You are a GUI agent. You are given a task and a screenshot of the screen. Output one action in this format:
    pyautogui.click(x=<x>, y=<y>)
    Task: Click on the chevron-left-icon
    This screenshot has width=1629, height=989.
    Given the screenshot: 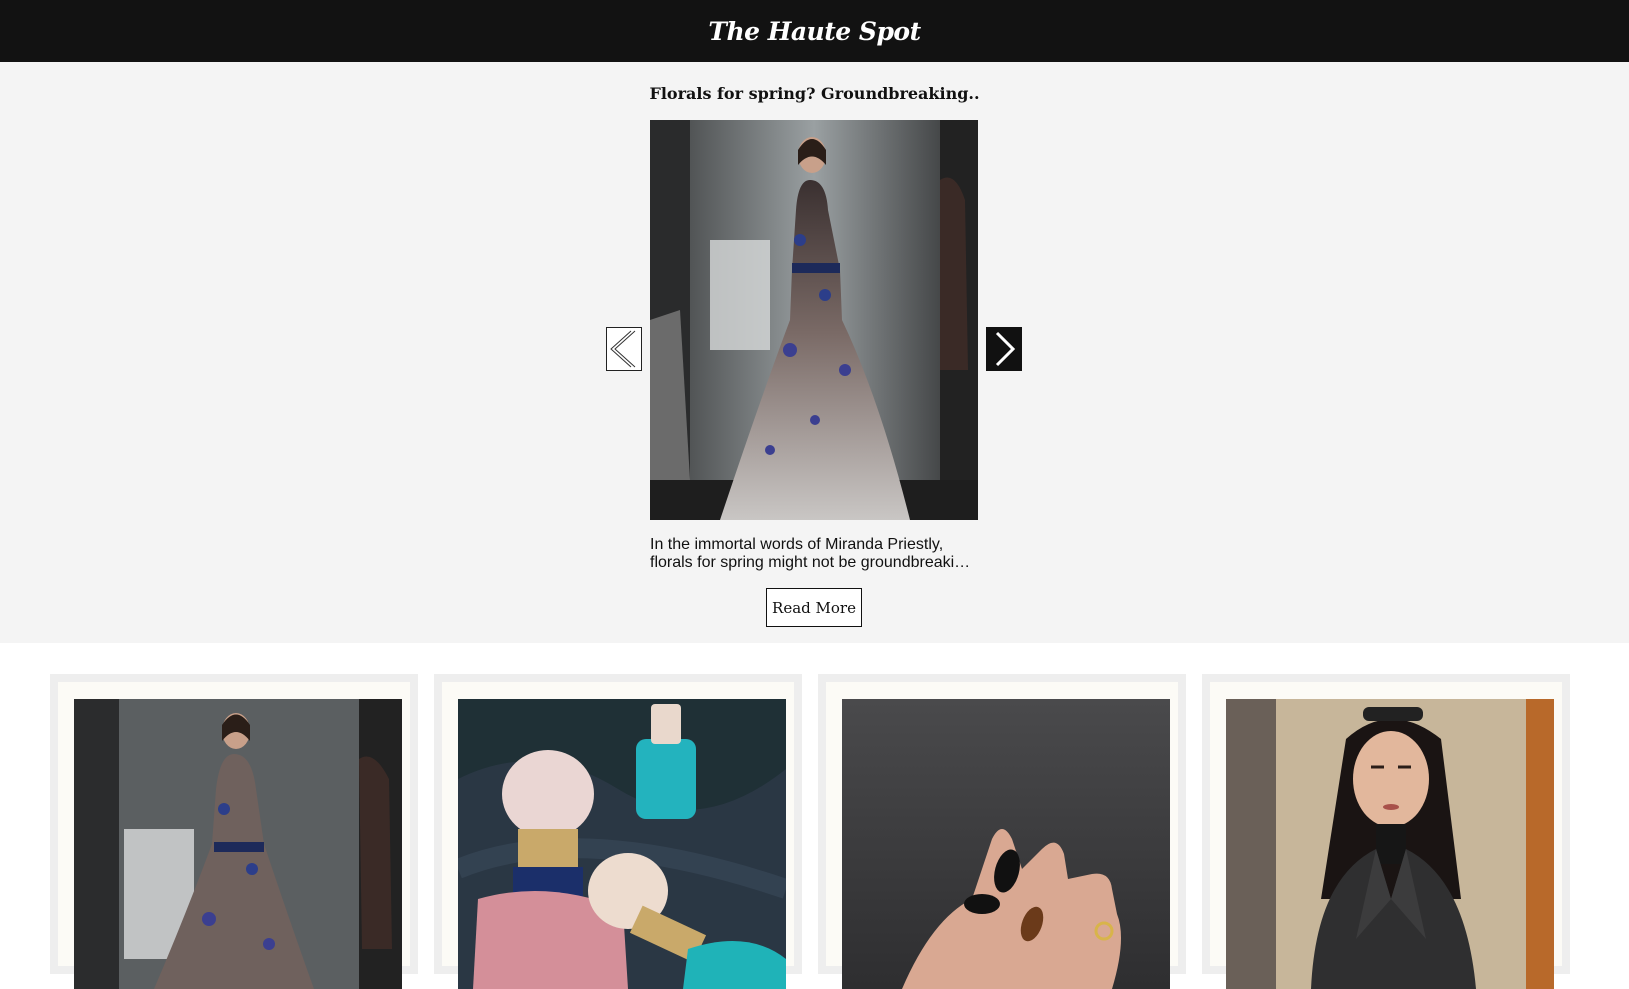 What is the action you would take?
    pyautogui.click(x=623, y=349)
    